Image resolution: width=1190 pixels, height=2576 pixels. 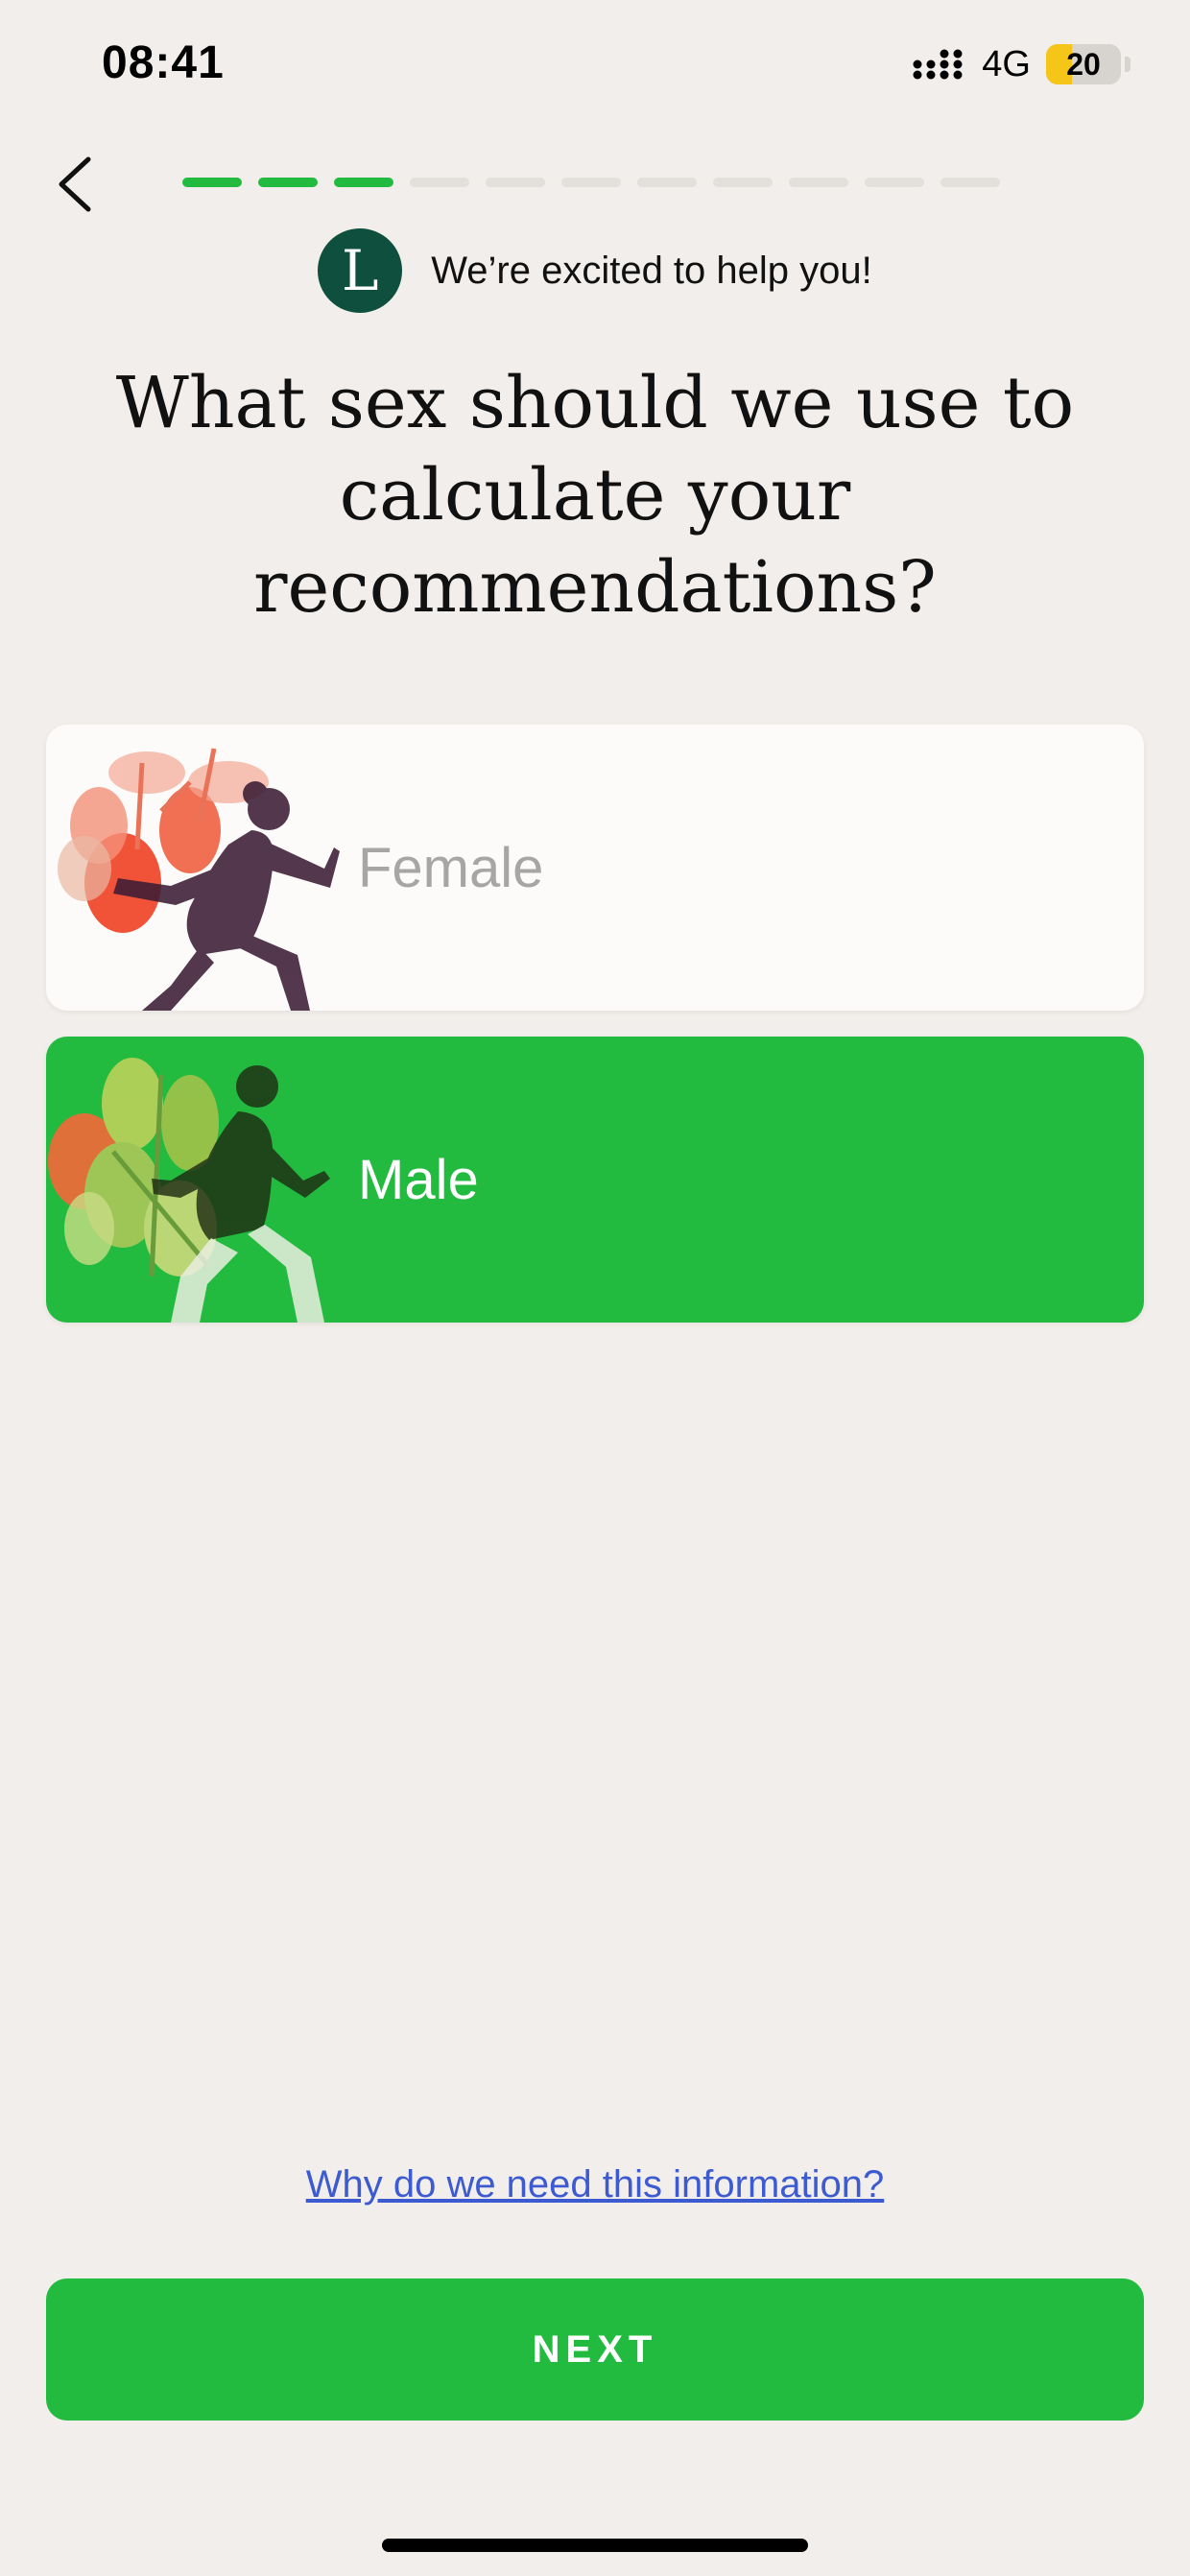 What do you see at coordinates (595, 868) in the screenshot?
I see `option-female: Female` at bounding box center [595, 868].